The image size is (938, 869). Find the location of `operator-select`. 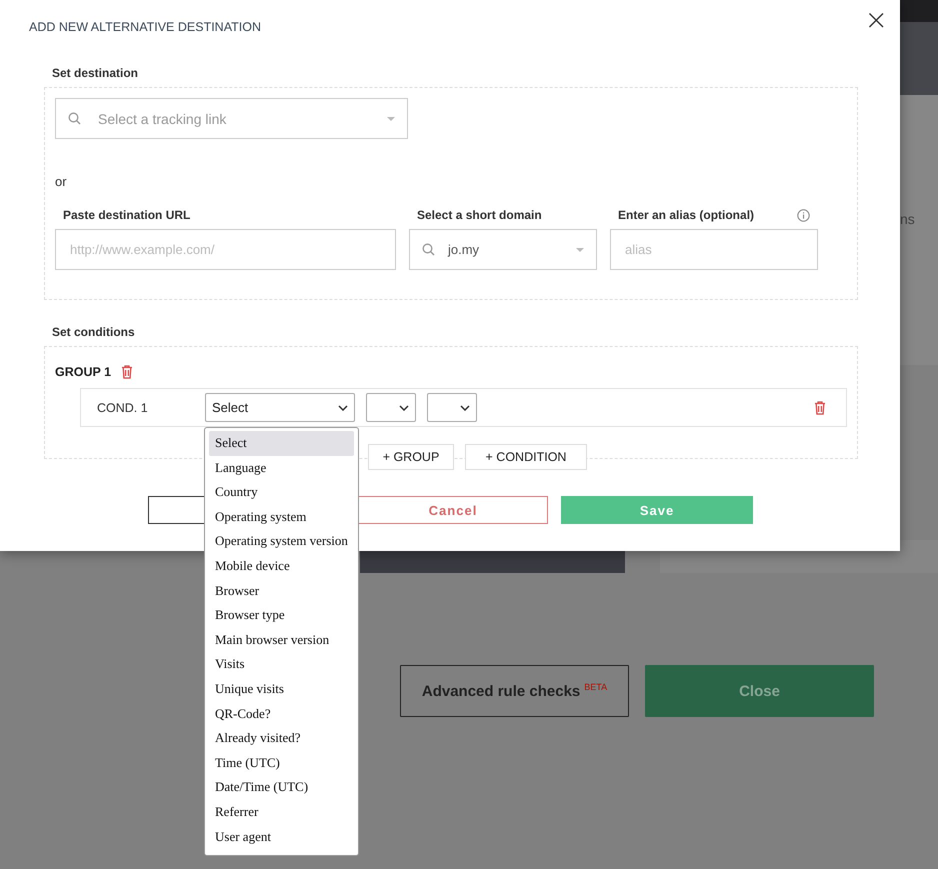

operator-select is located at coordinates (391, 407).